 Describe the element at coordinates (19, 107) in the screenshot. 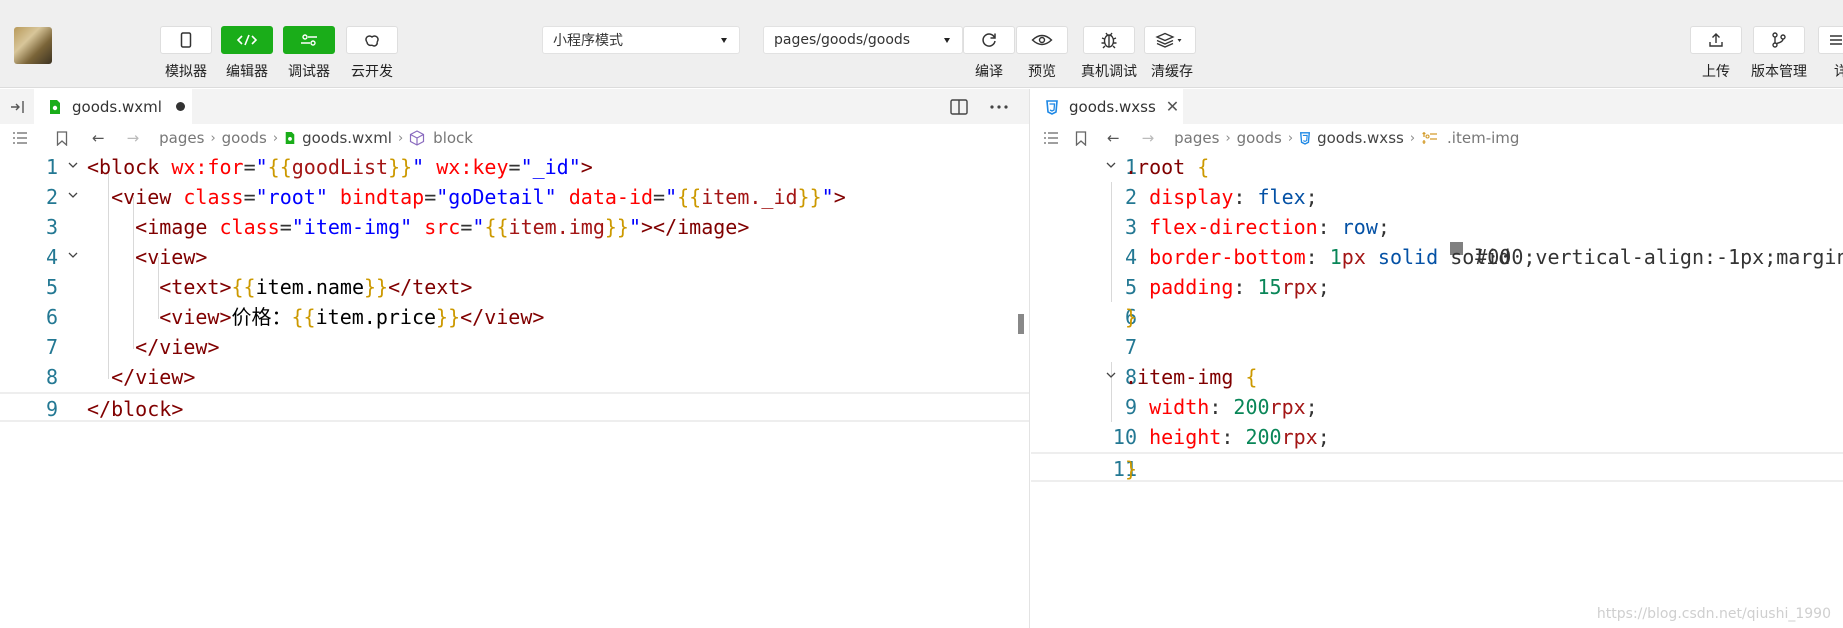

I see `collapse-sidebar-icon` at that location.